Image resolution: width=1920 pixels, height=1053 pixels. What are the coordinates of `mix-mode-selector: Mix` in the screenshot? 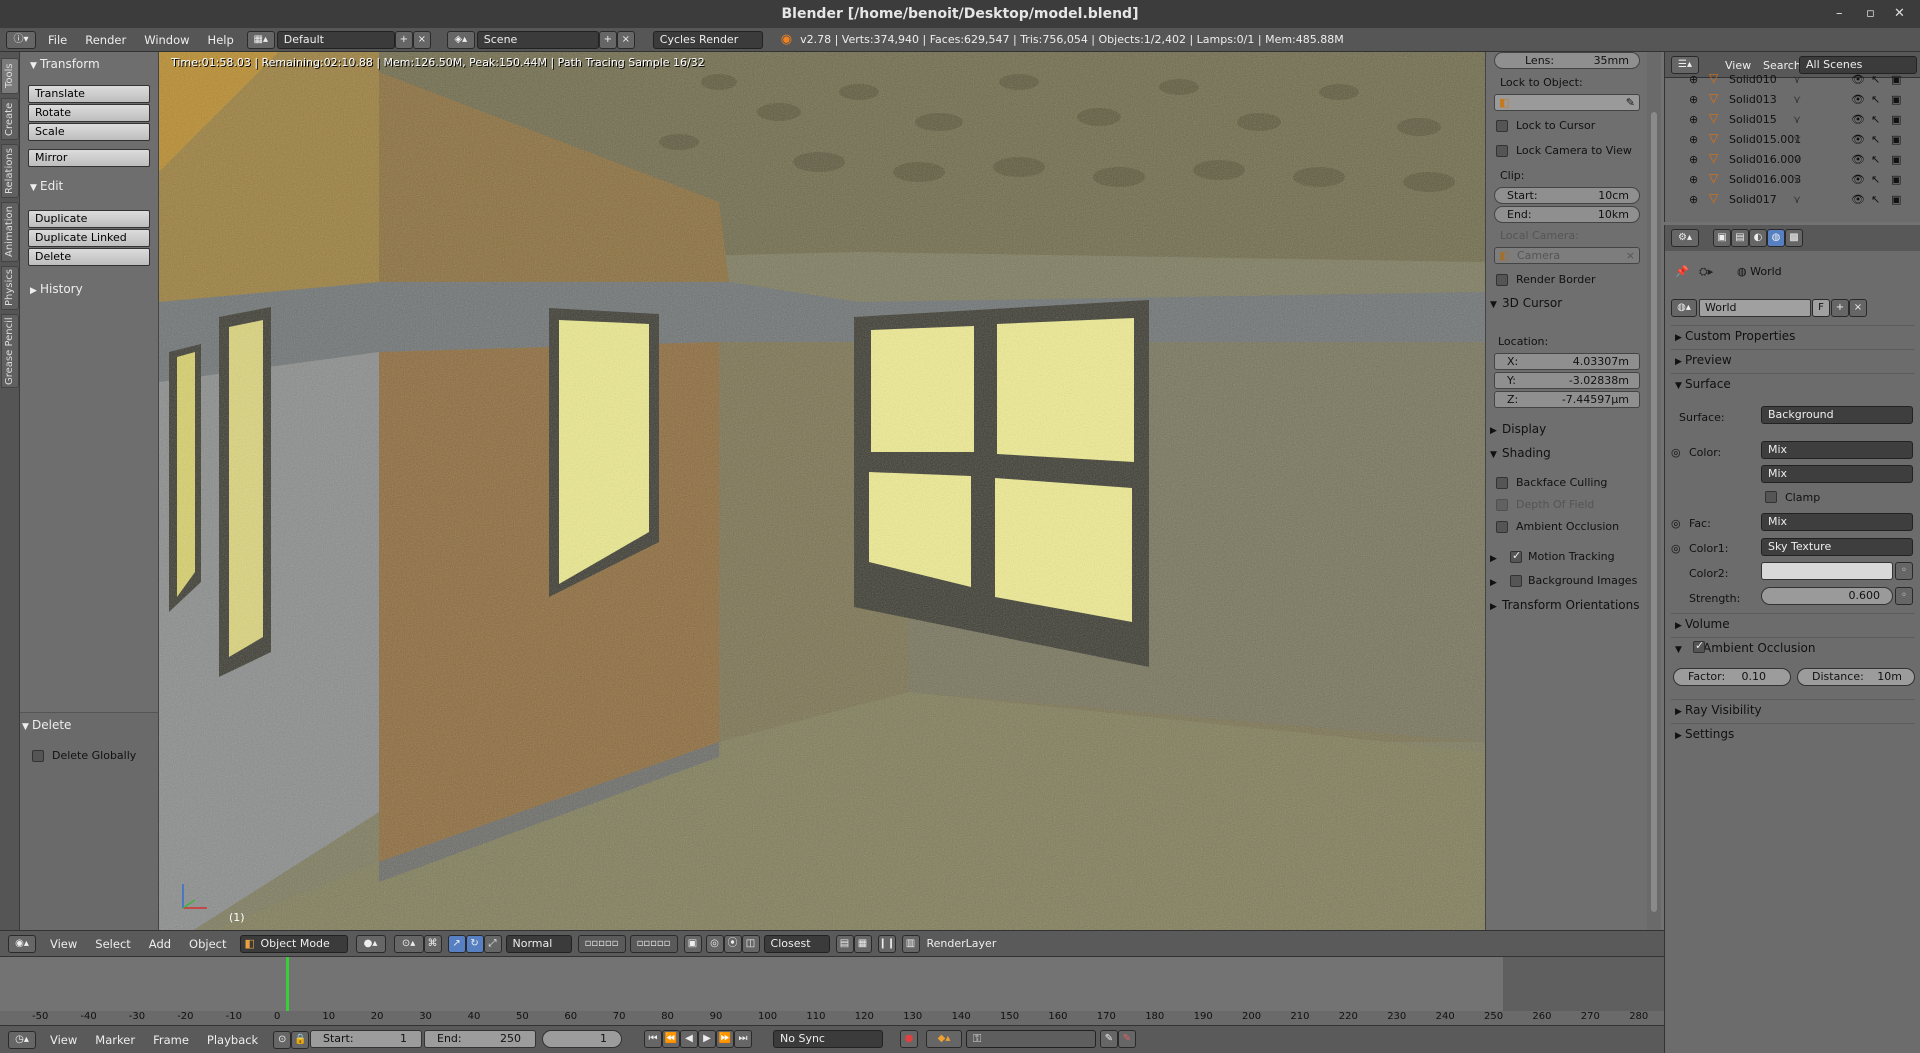 It's located at (1837, 474).